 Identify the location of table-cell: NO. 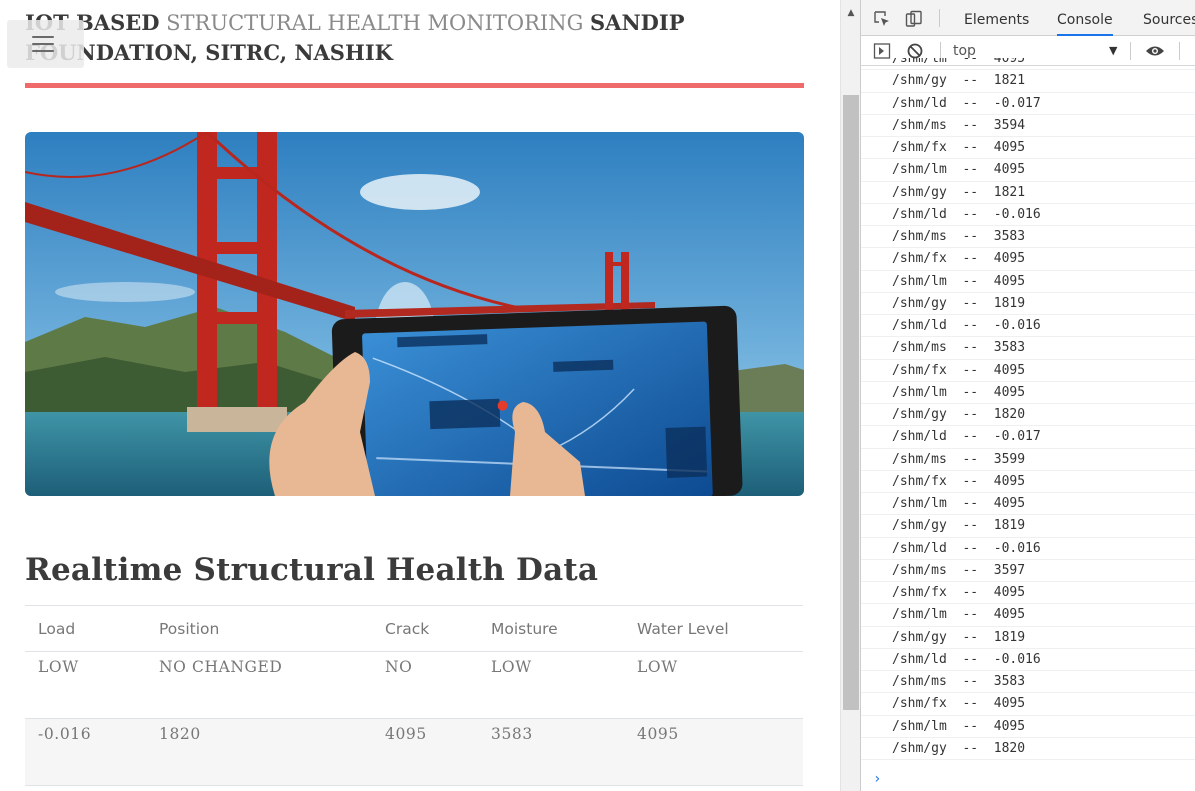
(425, 685).